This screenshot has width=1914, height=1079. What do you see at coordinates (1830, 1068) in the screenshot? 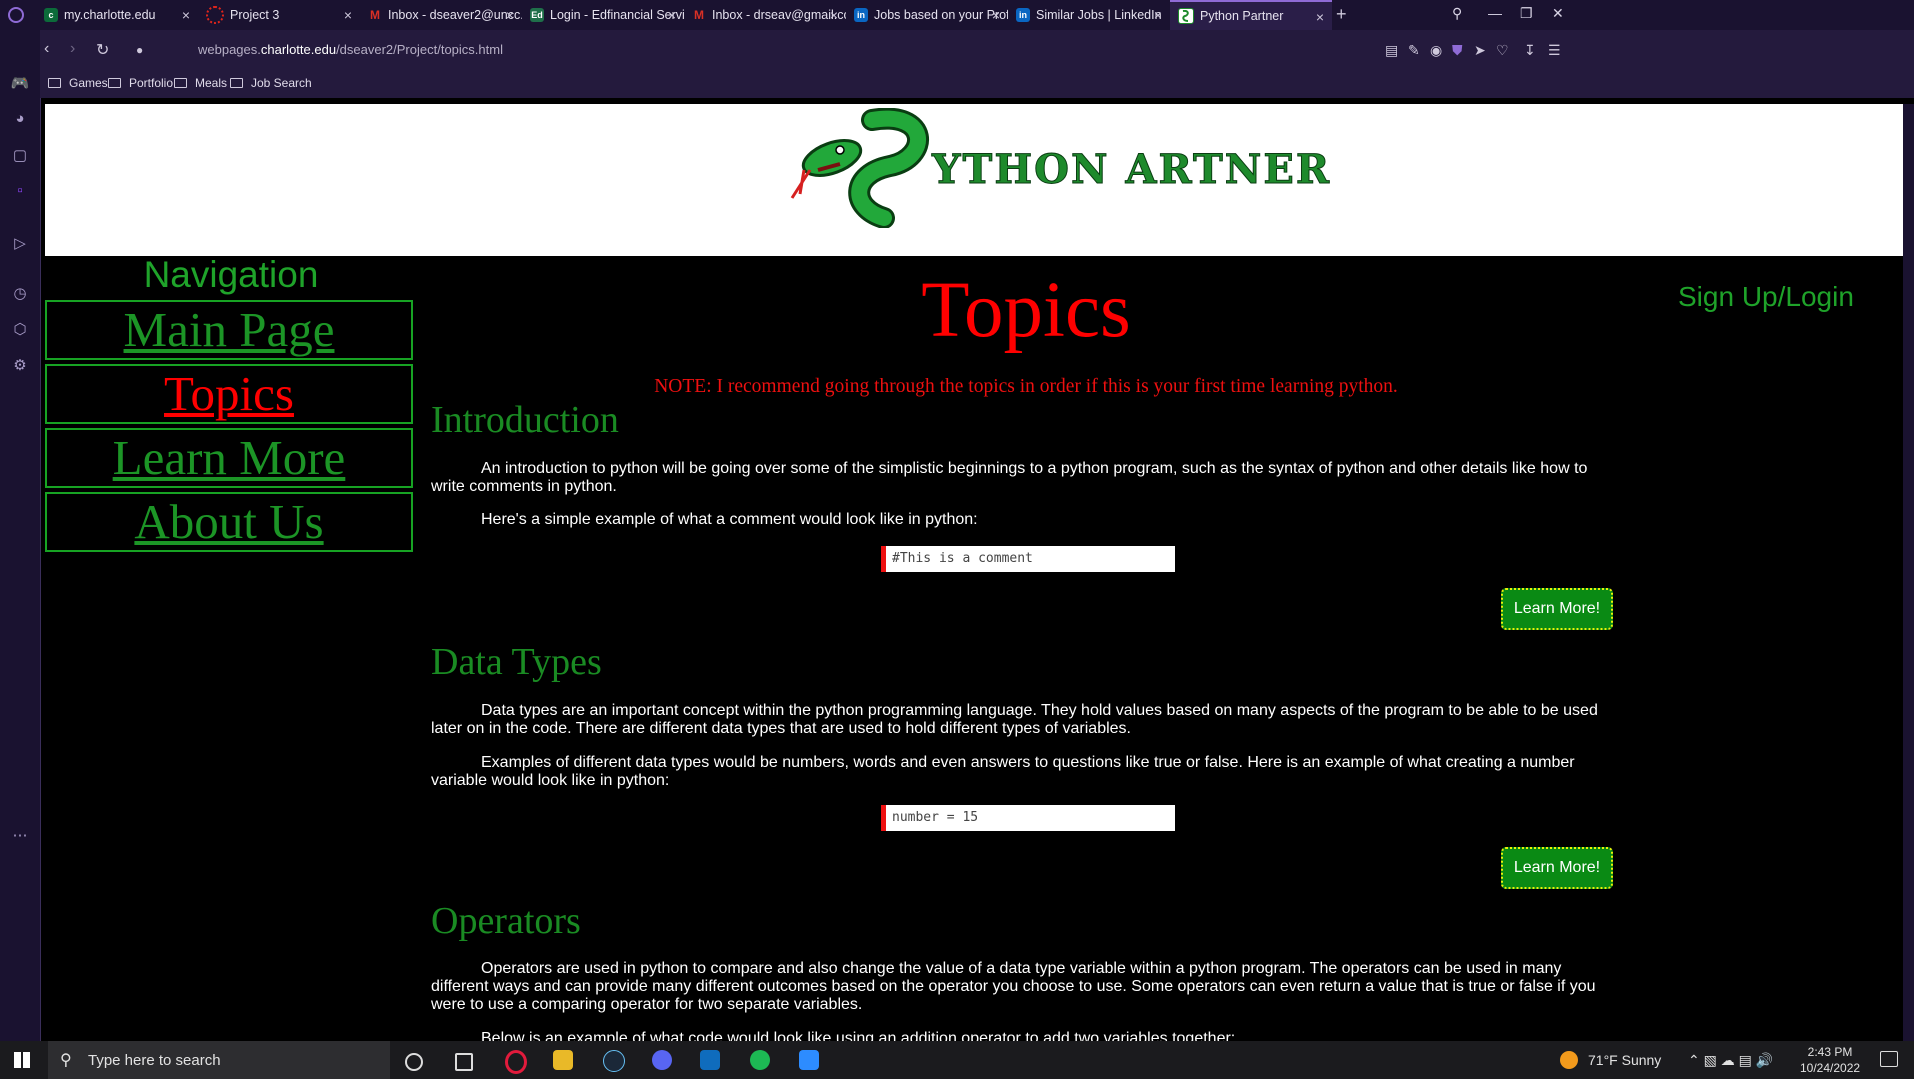
I see `clock-date: 10/24/2022` at bounding box center [1830, 1068].